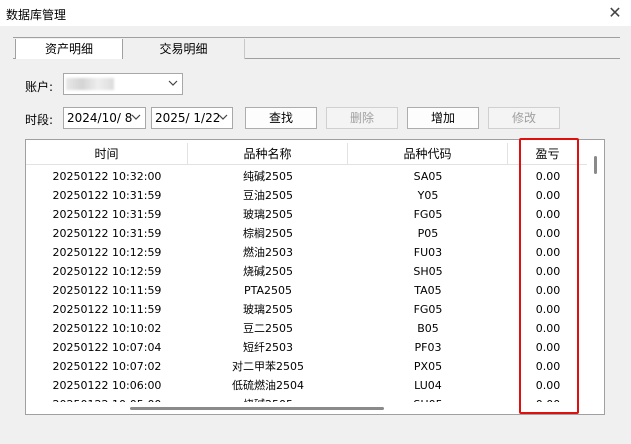 Image resolution: width=631 pixels, height=444 pixels. What do you see at coordinates (316, 48) in the screenshot?
I see `tab-bar: 资产明细 交易明细` at bounding box center [316, 48].